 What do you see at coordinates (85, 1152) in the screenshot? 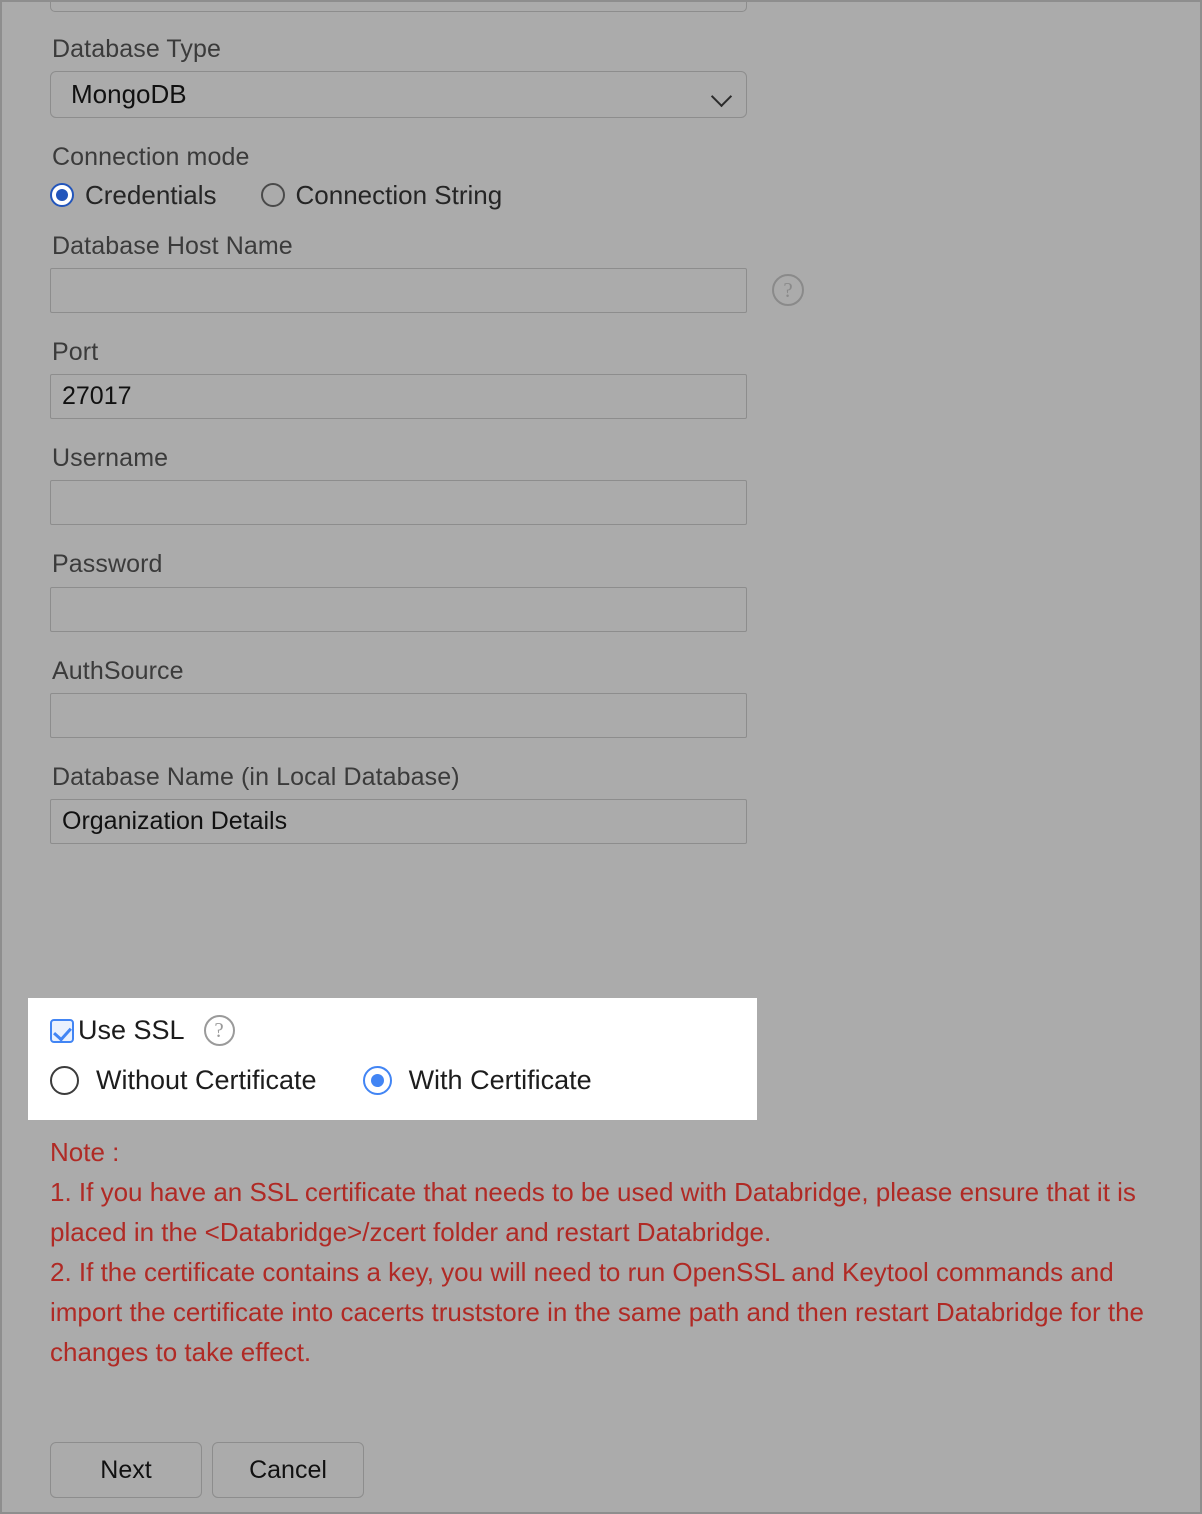
I see `note-heading: Note :` at bounding box center [85, 1152].